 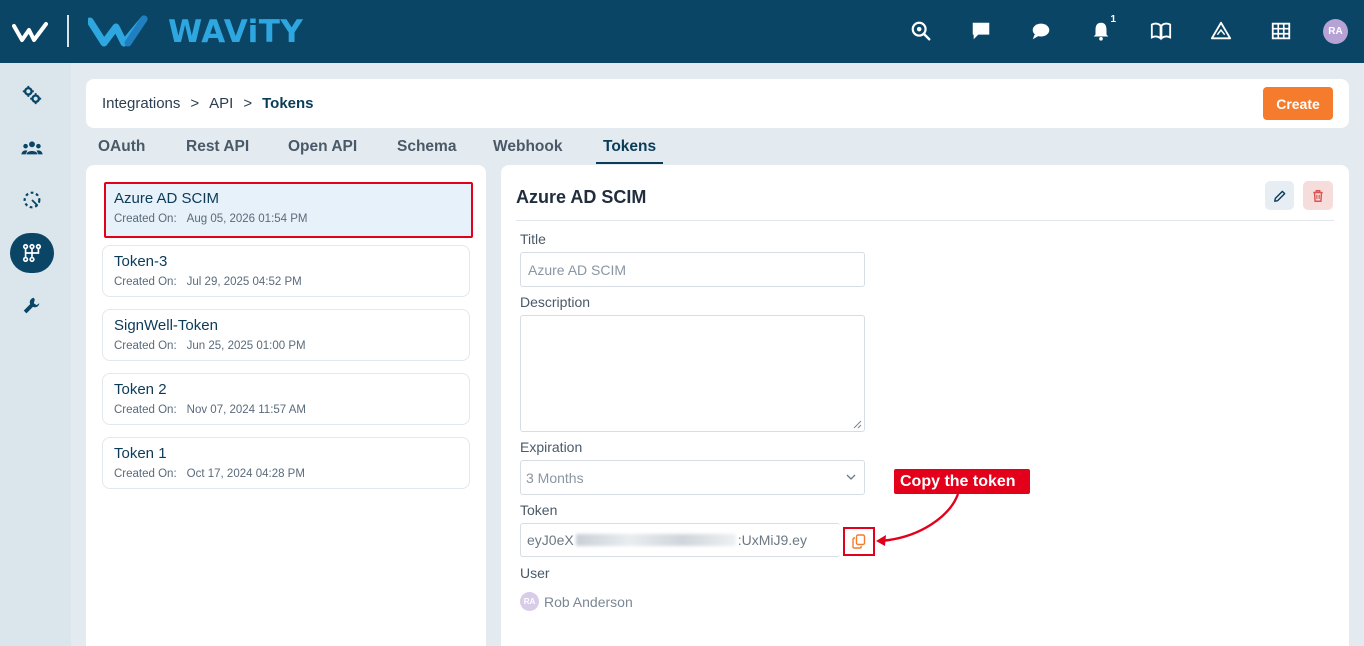 I want to click on chevron-down-icon, so click(x=851, y=477).